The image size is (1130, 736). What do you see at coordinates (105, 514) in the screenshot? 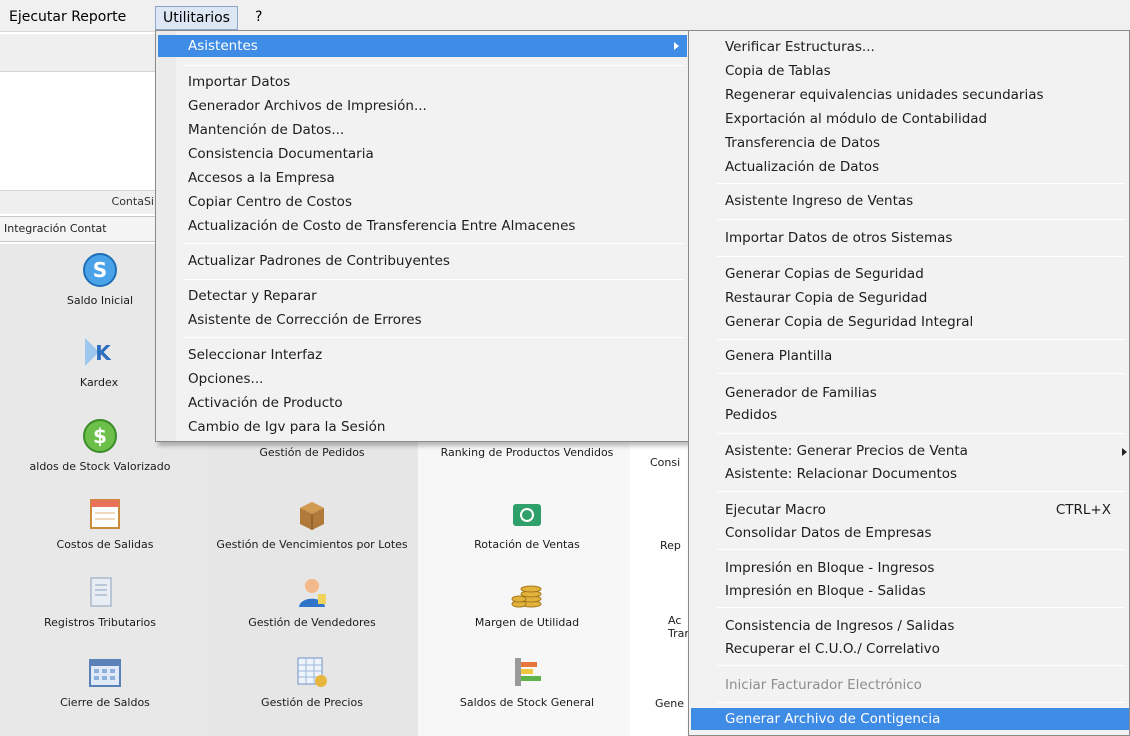
I see `calendar-icon` at bounding box center [105, 514].